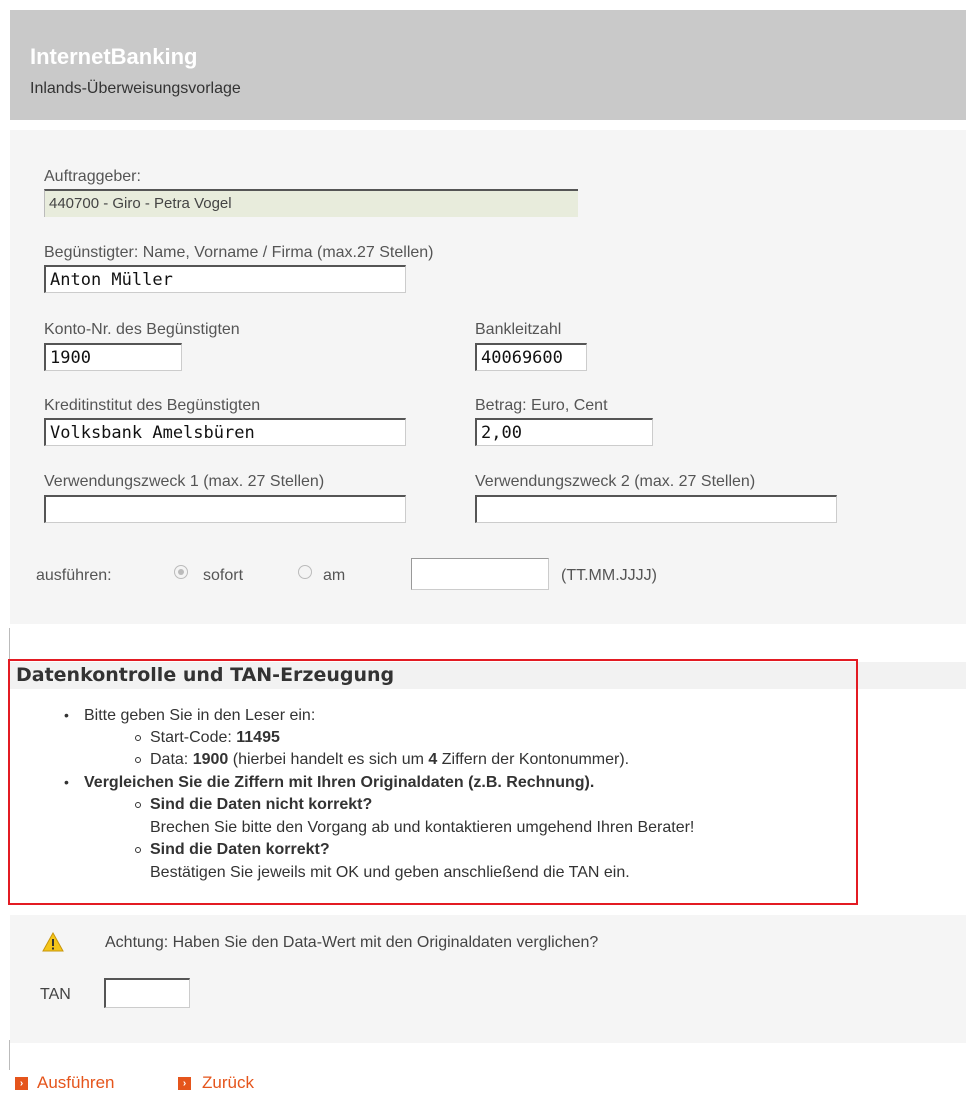  What do you see at coordinates (535, 759) in the screenshot?
I see `data-note-post: Ziffern der Kontonummer).` at bounding box center [535, 759].